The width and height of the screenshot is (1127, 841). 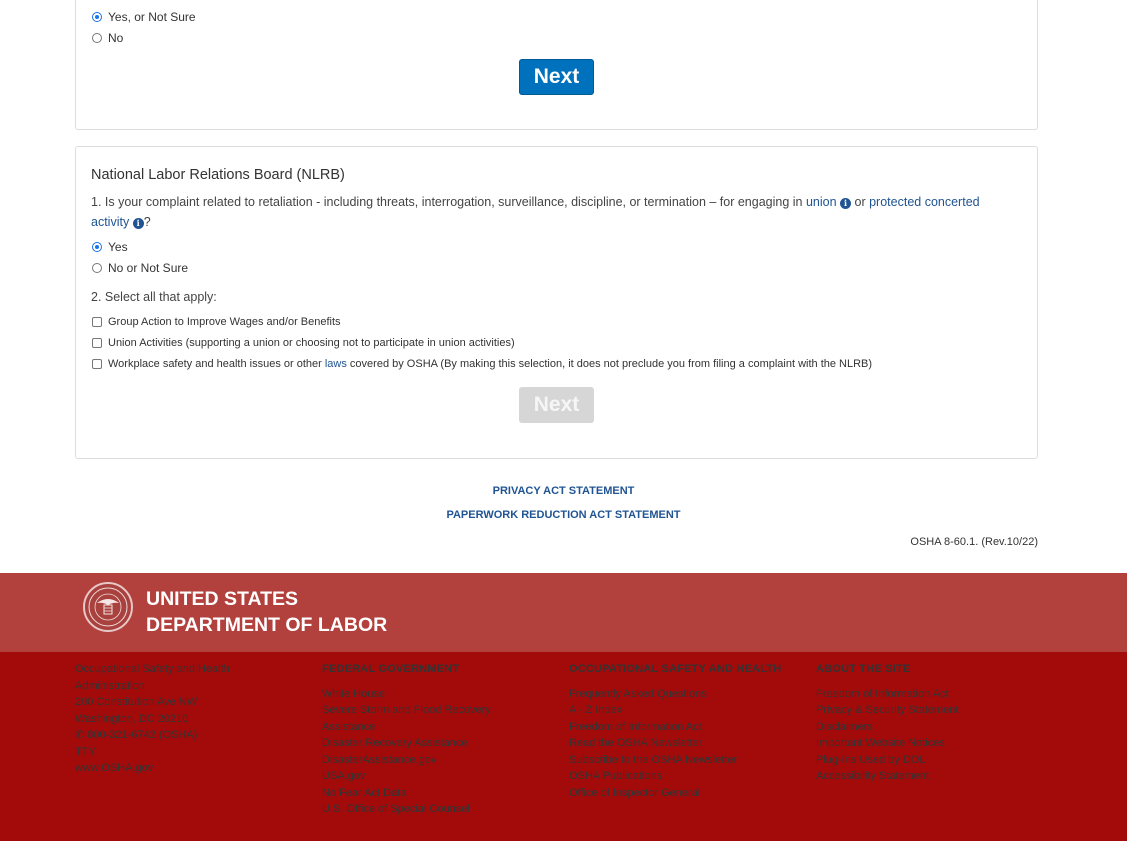 What do you see at coordinates (675, 776) in the screenshot?
I see `footer-link: OSHA Publications` at bounding box center [675, 776].